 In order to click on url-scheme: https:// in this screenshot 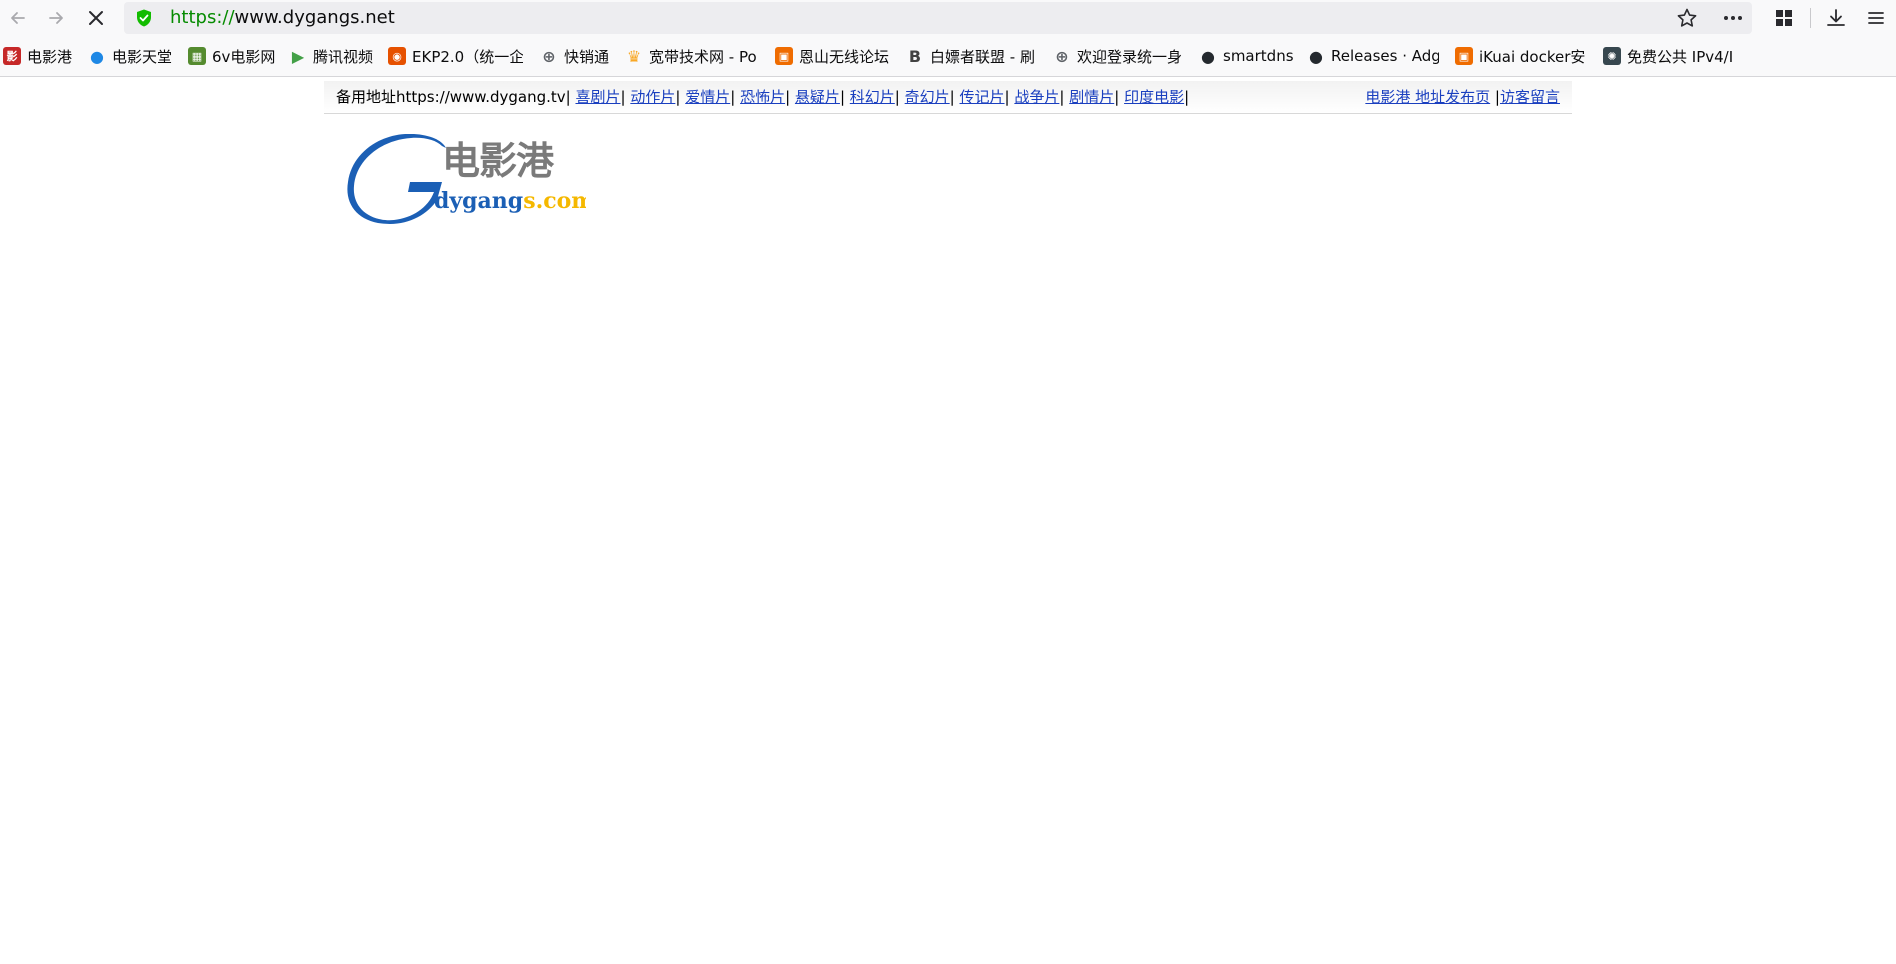, I will do `click(202, 17)`.